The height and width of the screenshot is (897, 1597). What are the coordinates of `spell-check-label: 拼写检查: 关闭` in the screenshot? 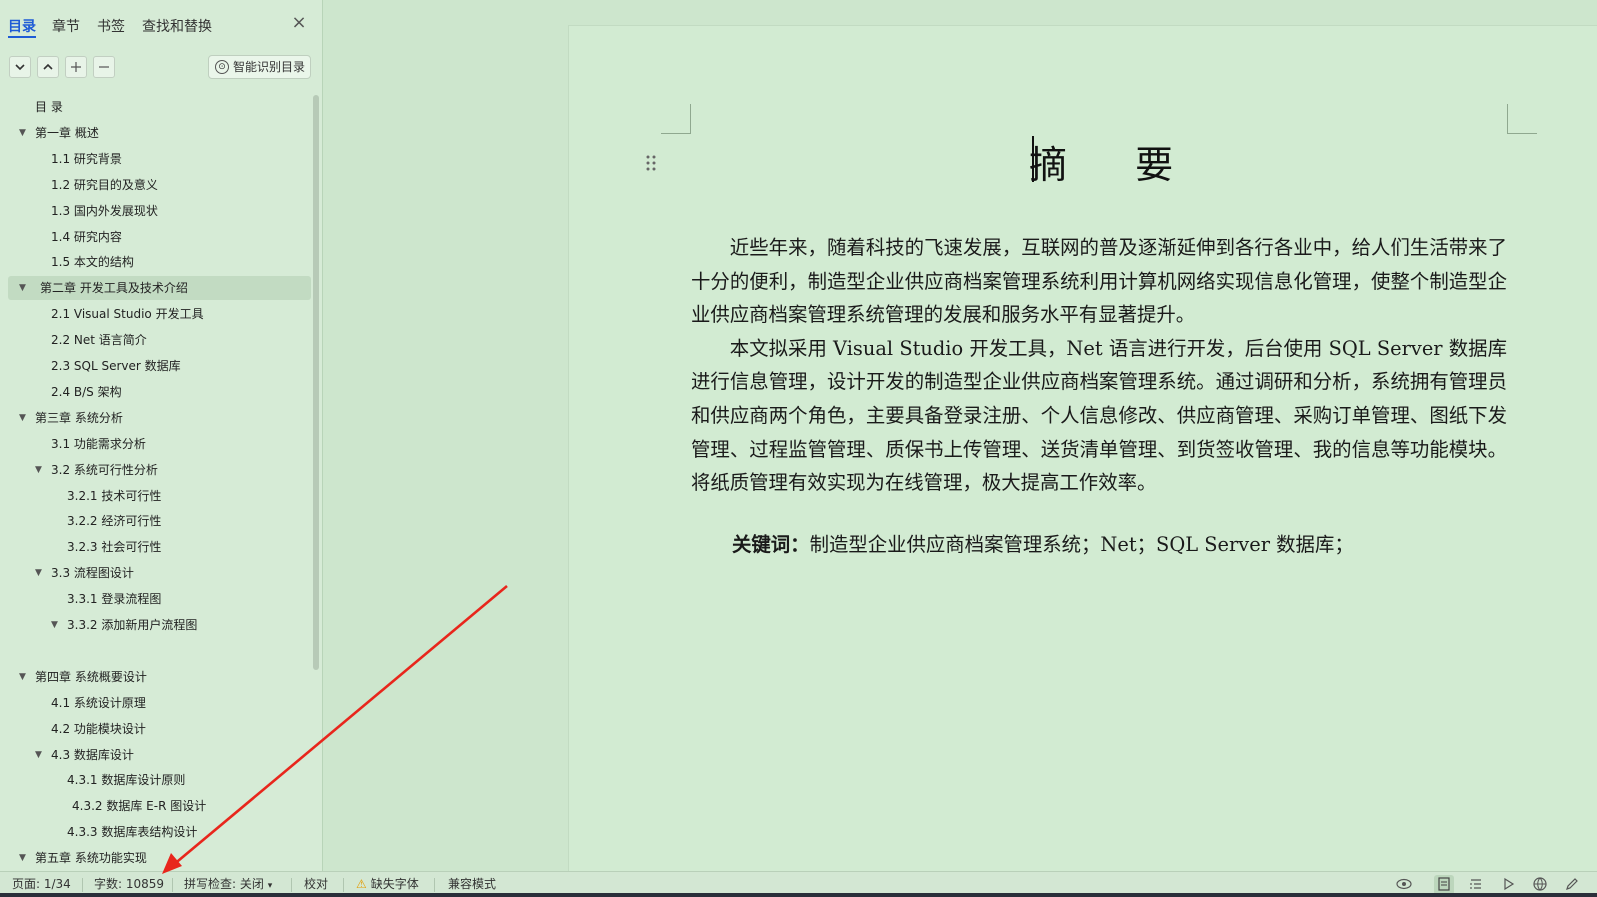 It's located at (224, 884).